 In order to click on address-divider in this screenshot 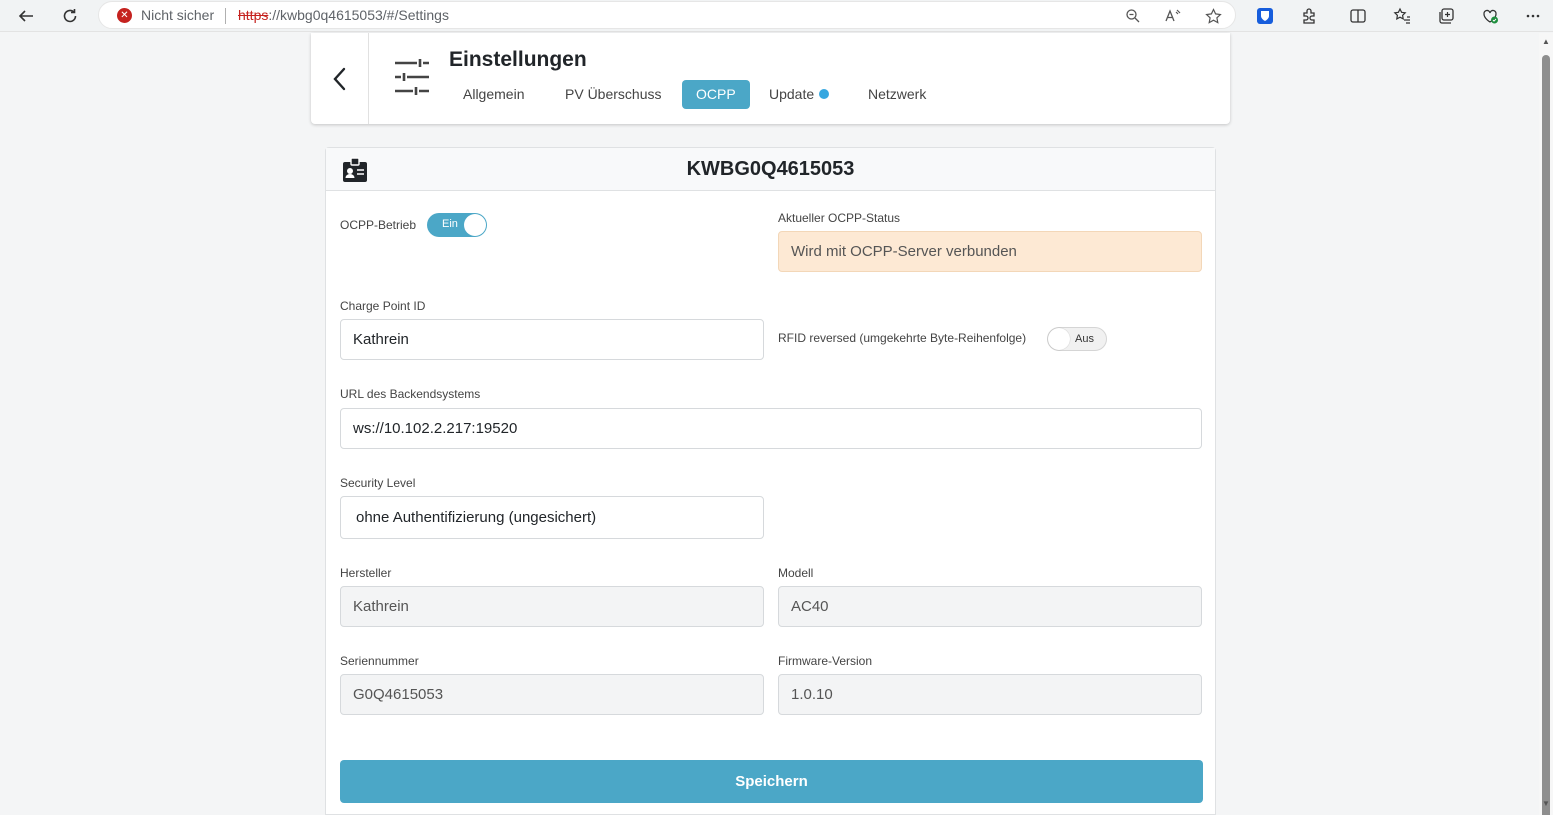, I will do `click(225, 16)`.